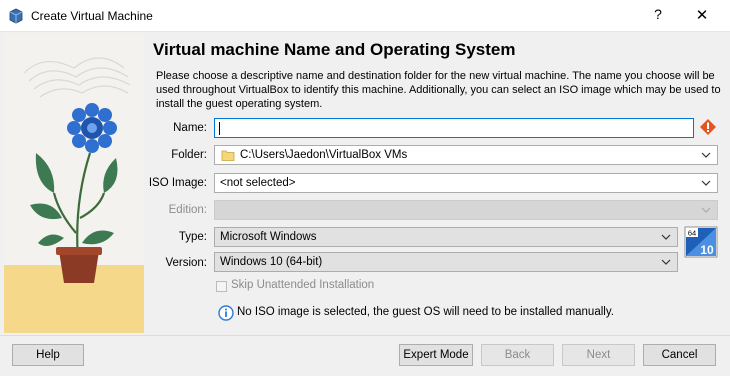 Image resolution: width=730 pixels, height=376 pixels. Describe the element at coordinates (446, 262) in the screenshot. I see `version-combobox: Windows 10 (64-bit)` at that location.